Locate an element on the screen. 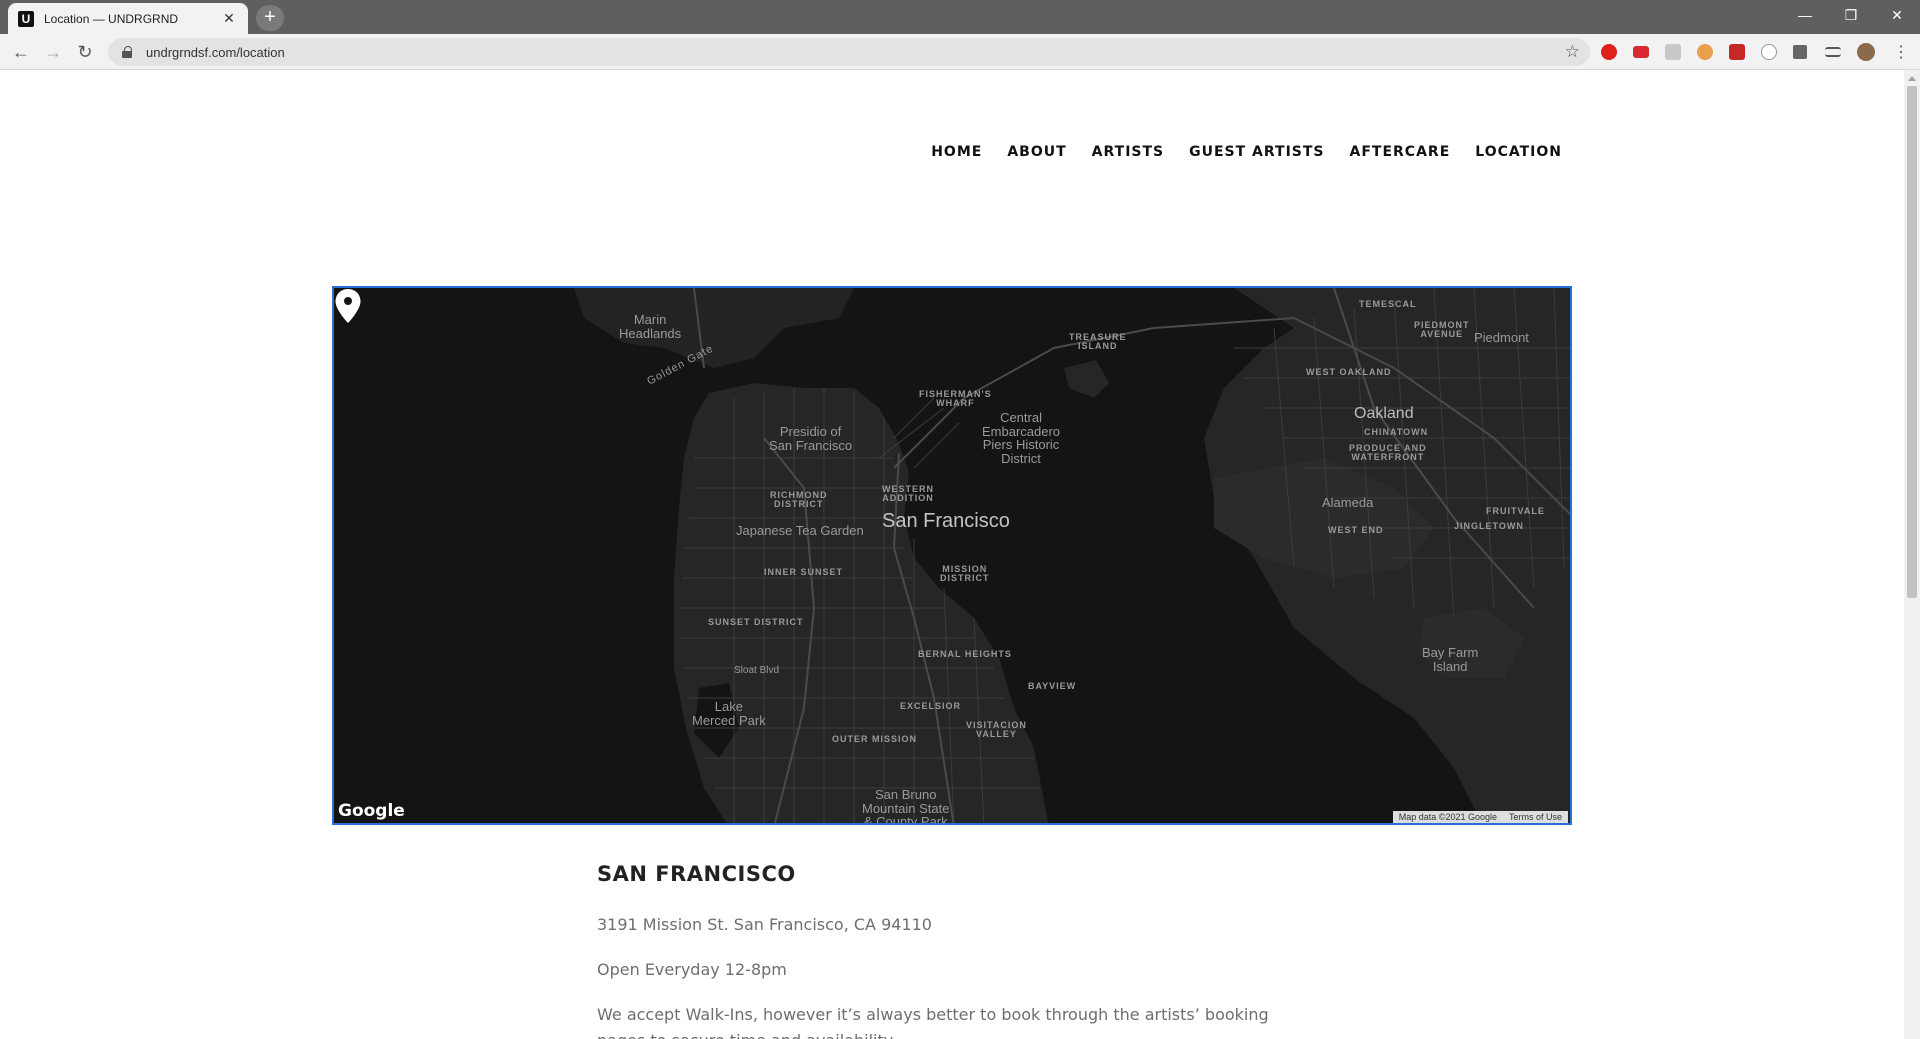  map-label-west-oakland: WEST OAKLAND is located at coordinates (1349, 372).